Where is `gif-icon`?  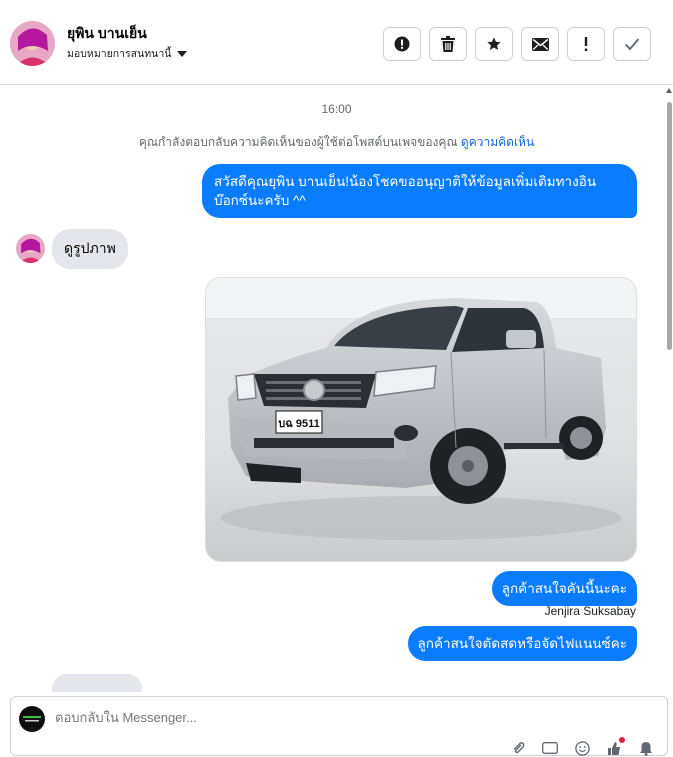 gif-icon is located at coordinates (550, 748).